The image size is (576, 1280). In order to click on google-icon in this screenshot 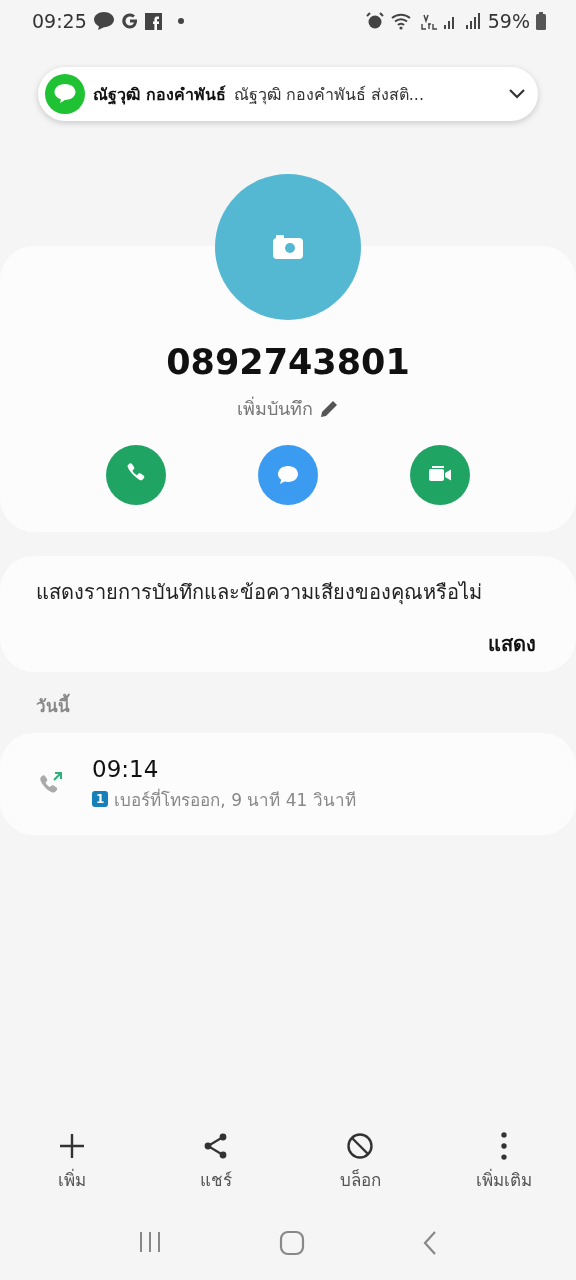, I will do `click(129, 21)`.